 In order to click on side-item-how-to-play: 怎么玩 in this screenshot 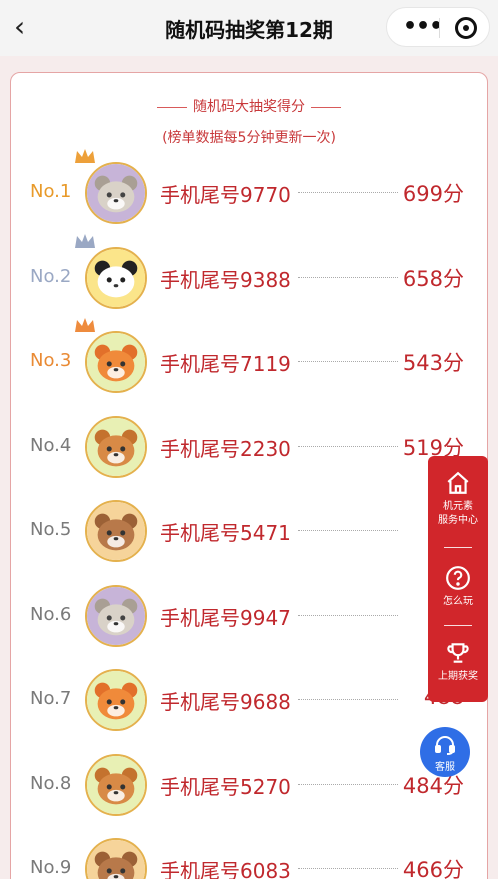, I will do `click(458, 587)`.